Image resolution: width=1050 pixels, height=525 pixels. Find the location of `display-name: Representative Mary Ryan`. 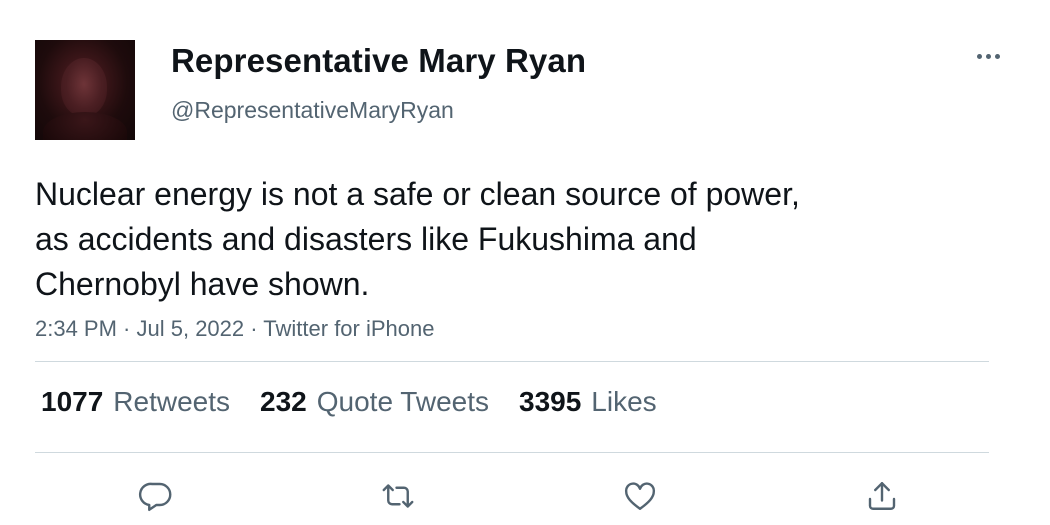

display-name: Representative Mary Ryan is located at coordinates (378, 61).